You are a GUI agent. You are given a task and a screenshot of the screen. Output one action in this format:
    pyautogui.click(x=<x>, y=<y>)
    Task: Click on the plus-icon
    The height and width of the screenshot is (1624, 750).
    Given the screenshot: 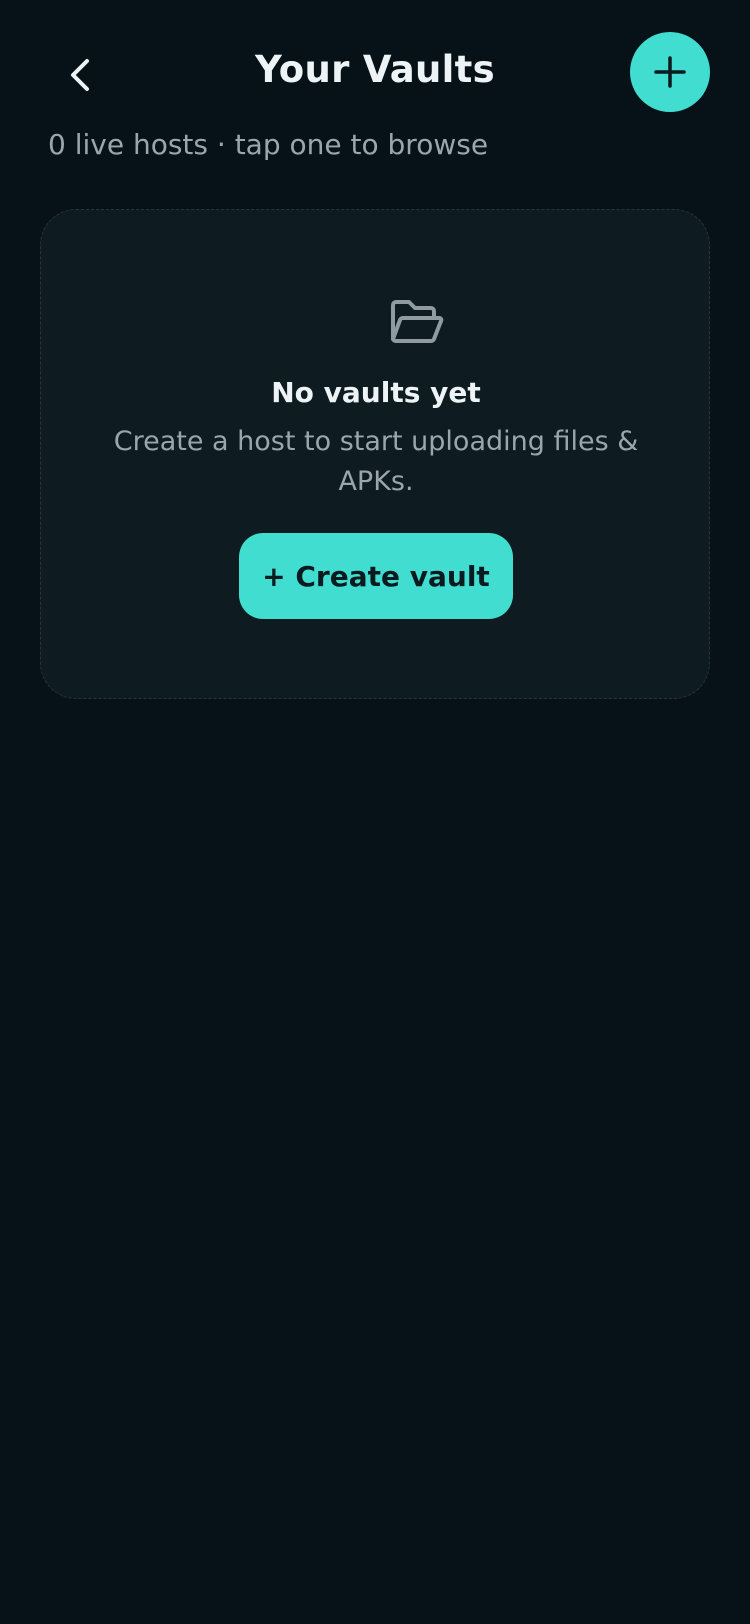 What is the action you would take?
    pyautogui.click(x=670, y=72)
    